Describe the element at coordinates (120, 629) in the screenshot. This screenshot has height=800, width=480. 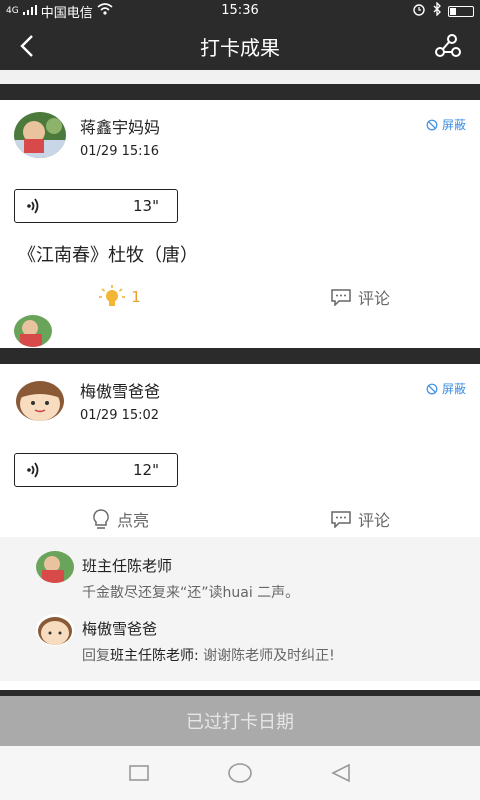
I see `comment-author: 梅傲雪爸爸` at that location.